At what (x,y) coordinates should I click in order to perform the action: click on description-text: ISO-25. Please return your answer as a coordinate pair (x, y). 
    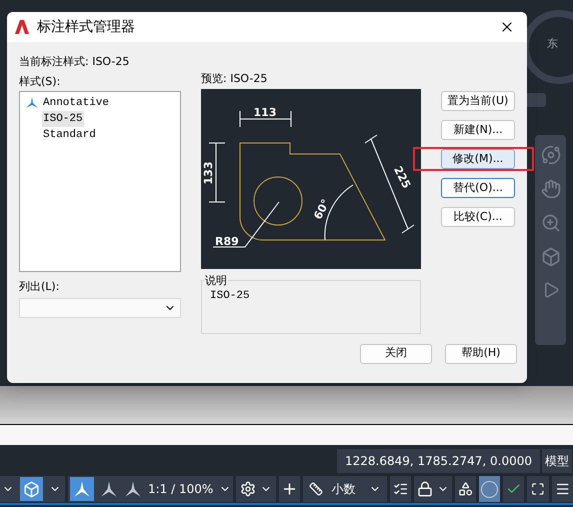
    Looking at the image, I should click on (230, 296).